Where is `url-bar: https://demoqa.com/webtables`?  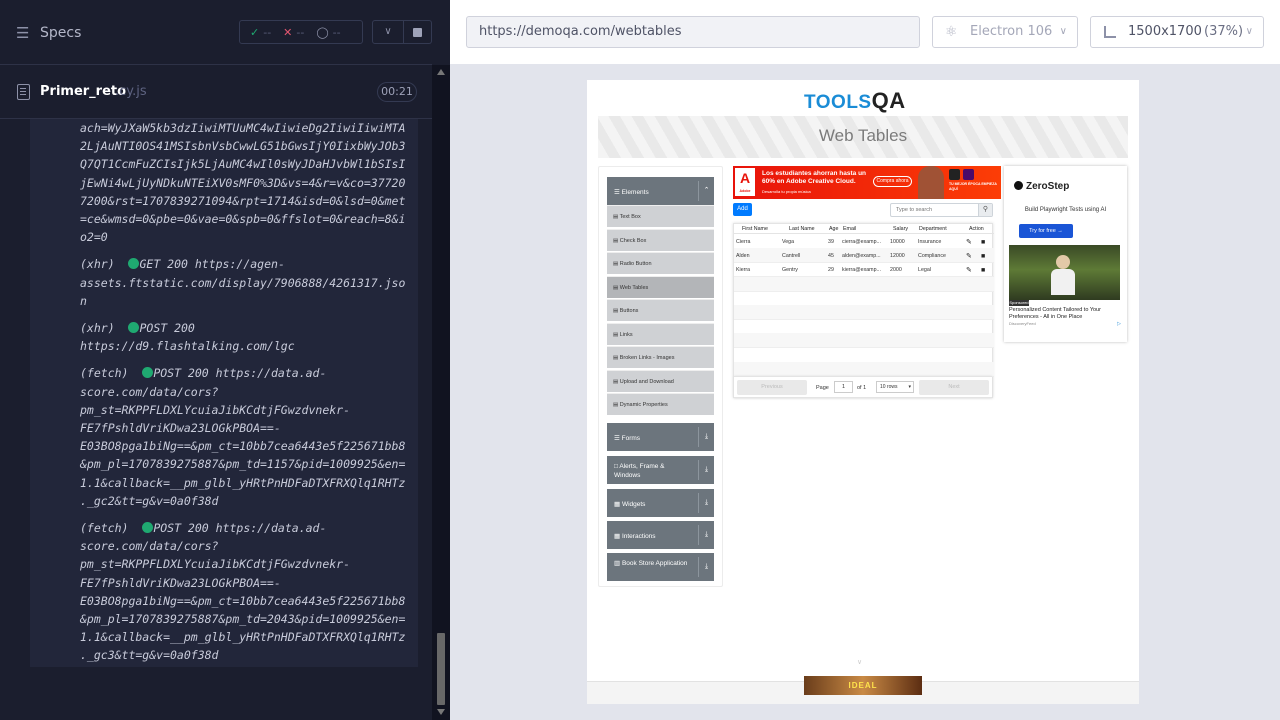 url-bar: https://demoqa.com/webtables is located at coordinates (693, 32).